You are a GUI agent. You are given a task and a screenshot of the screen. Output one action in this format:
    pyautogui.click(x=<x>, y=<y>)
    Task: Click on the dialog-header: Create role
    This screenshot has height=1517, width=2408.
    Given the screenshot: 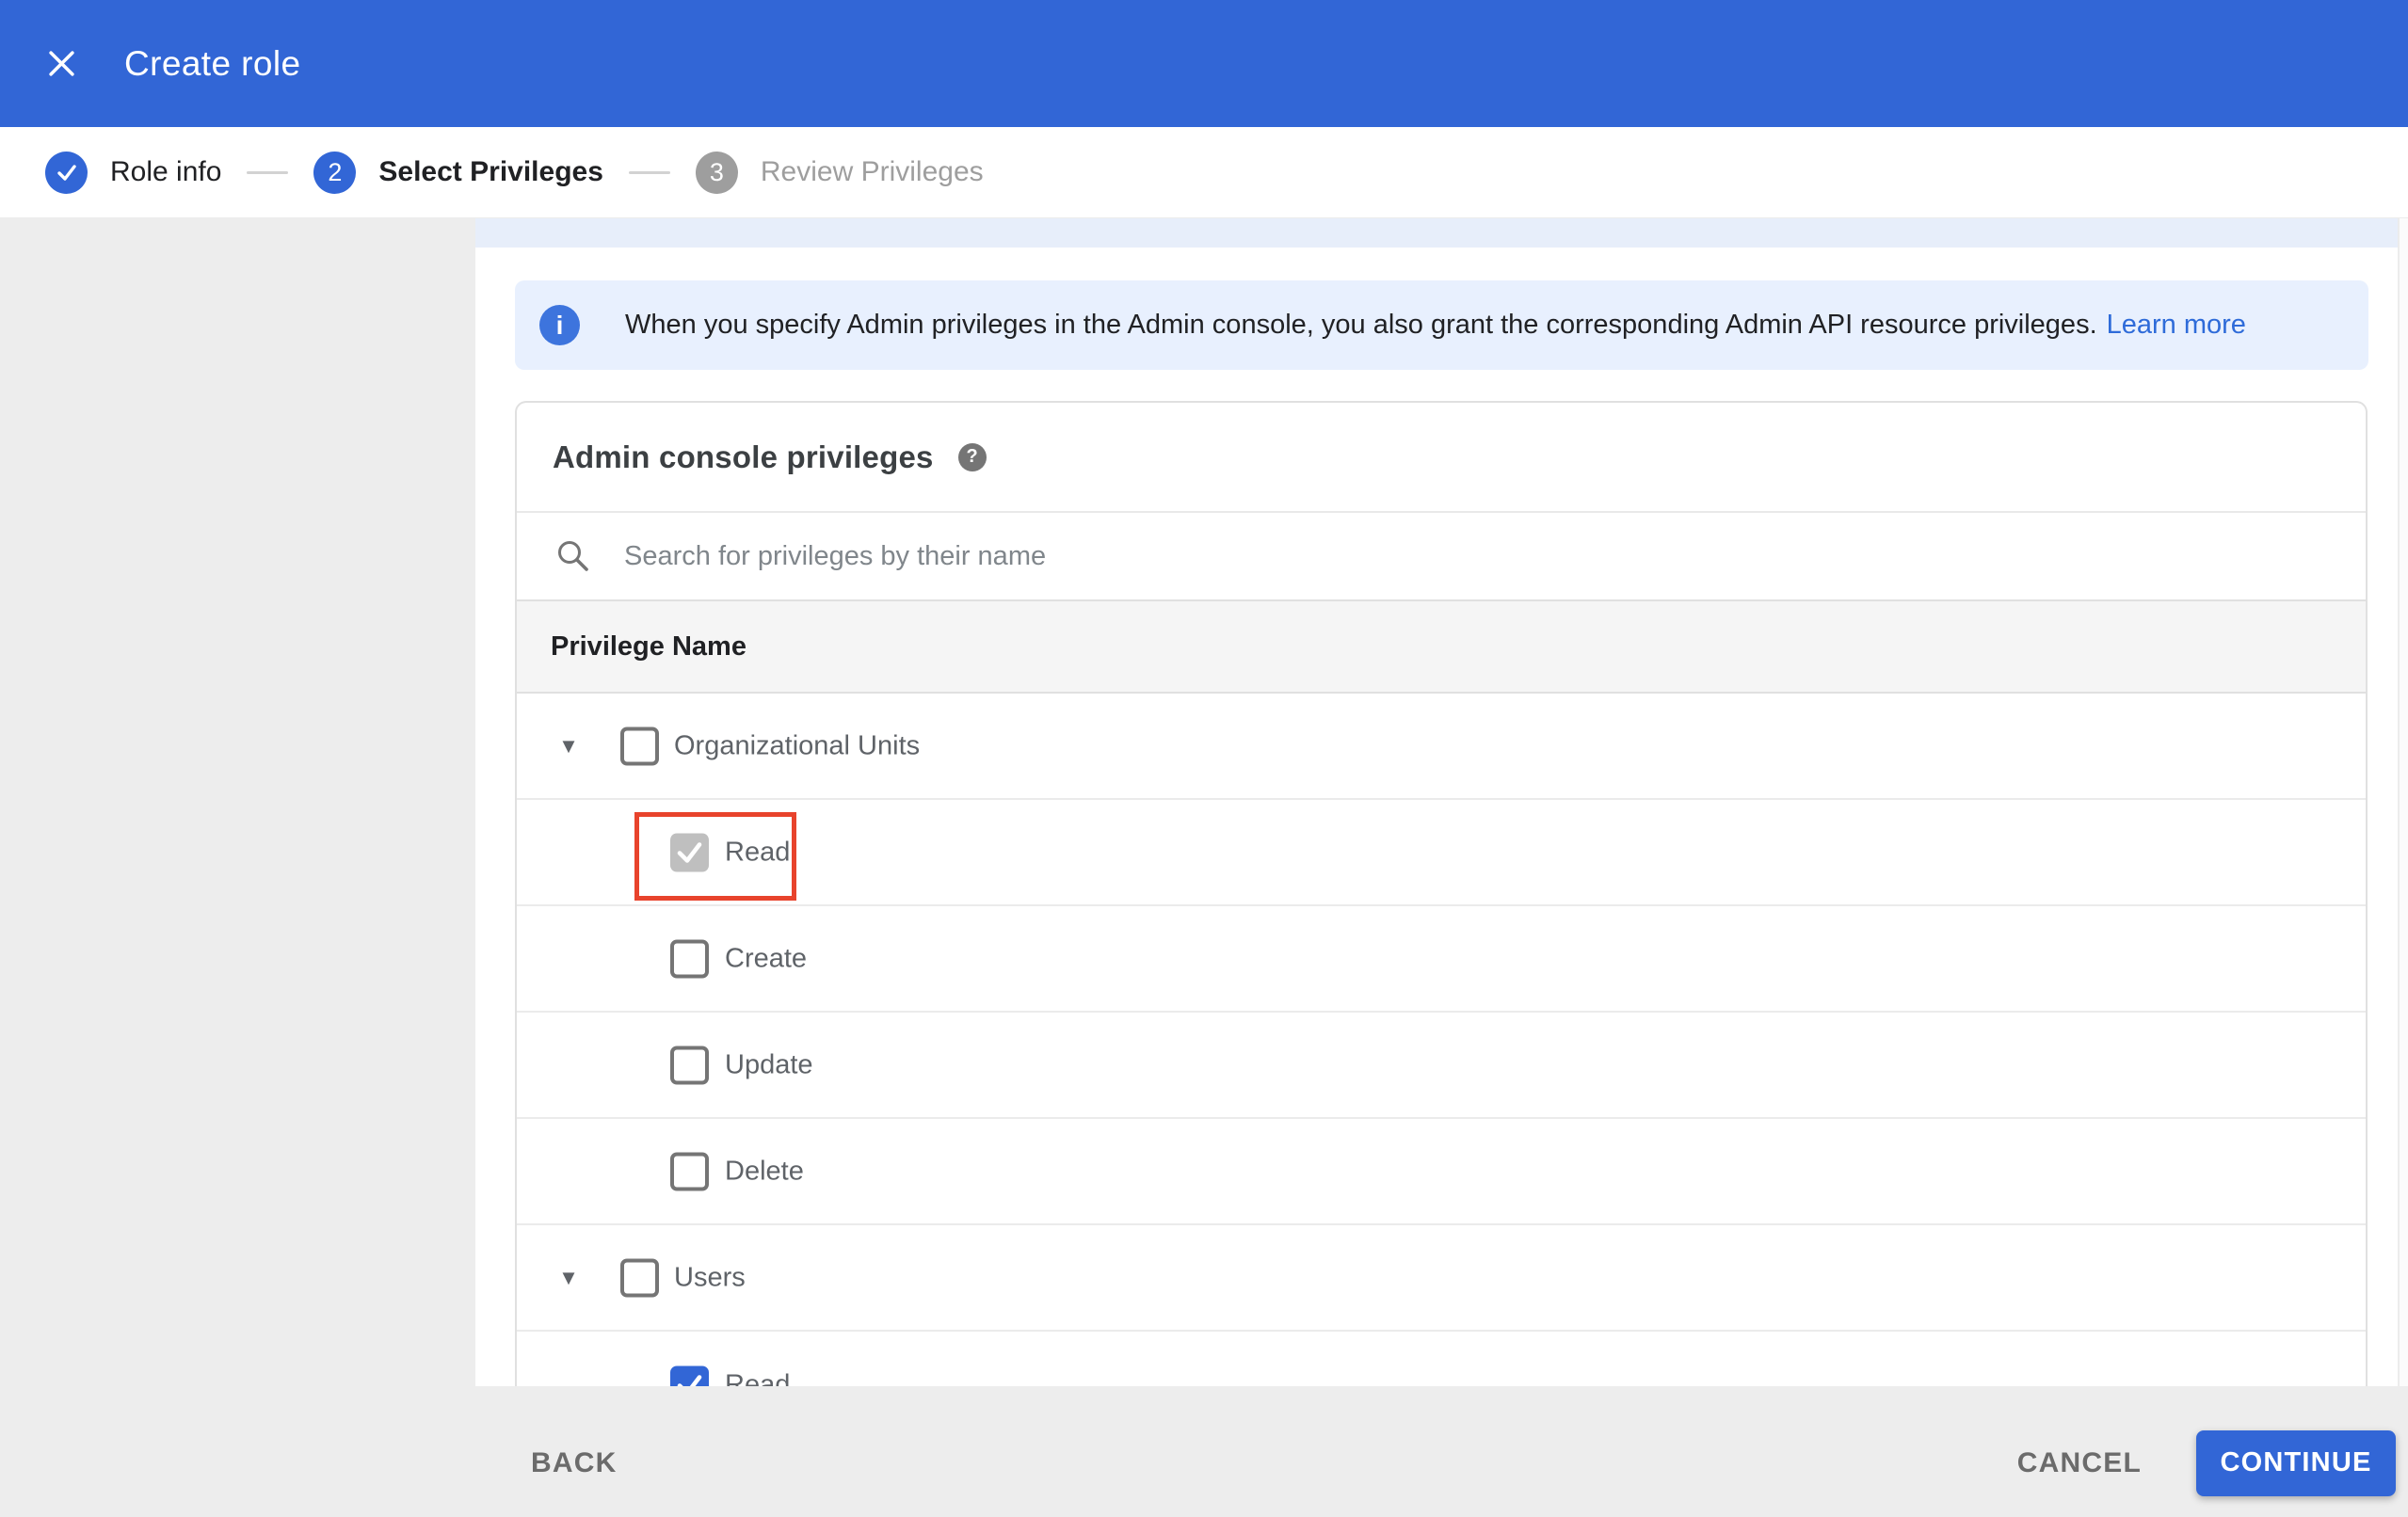 What is the action you would take?
    pyautogui.click(x=1204, y=63)
    